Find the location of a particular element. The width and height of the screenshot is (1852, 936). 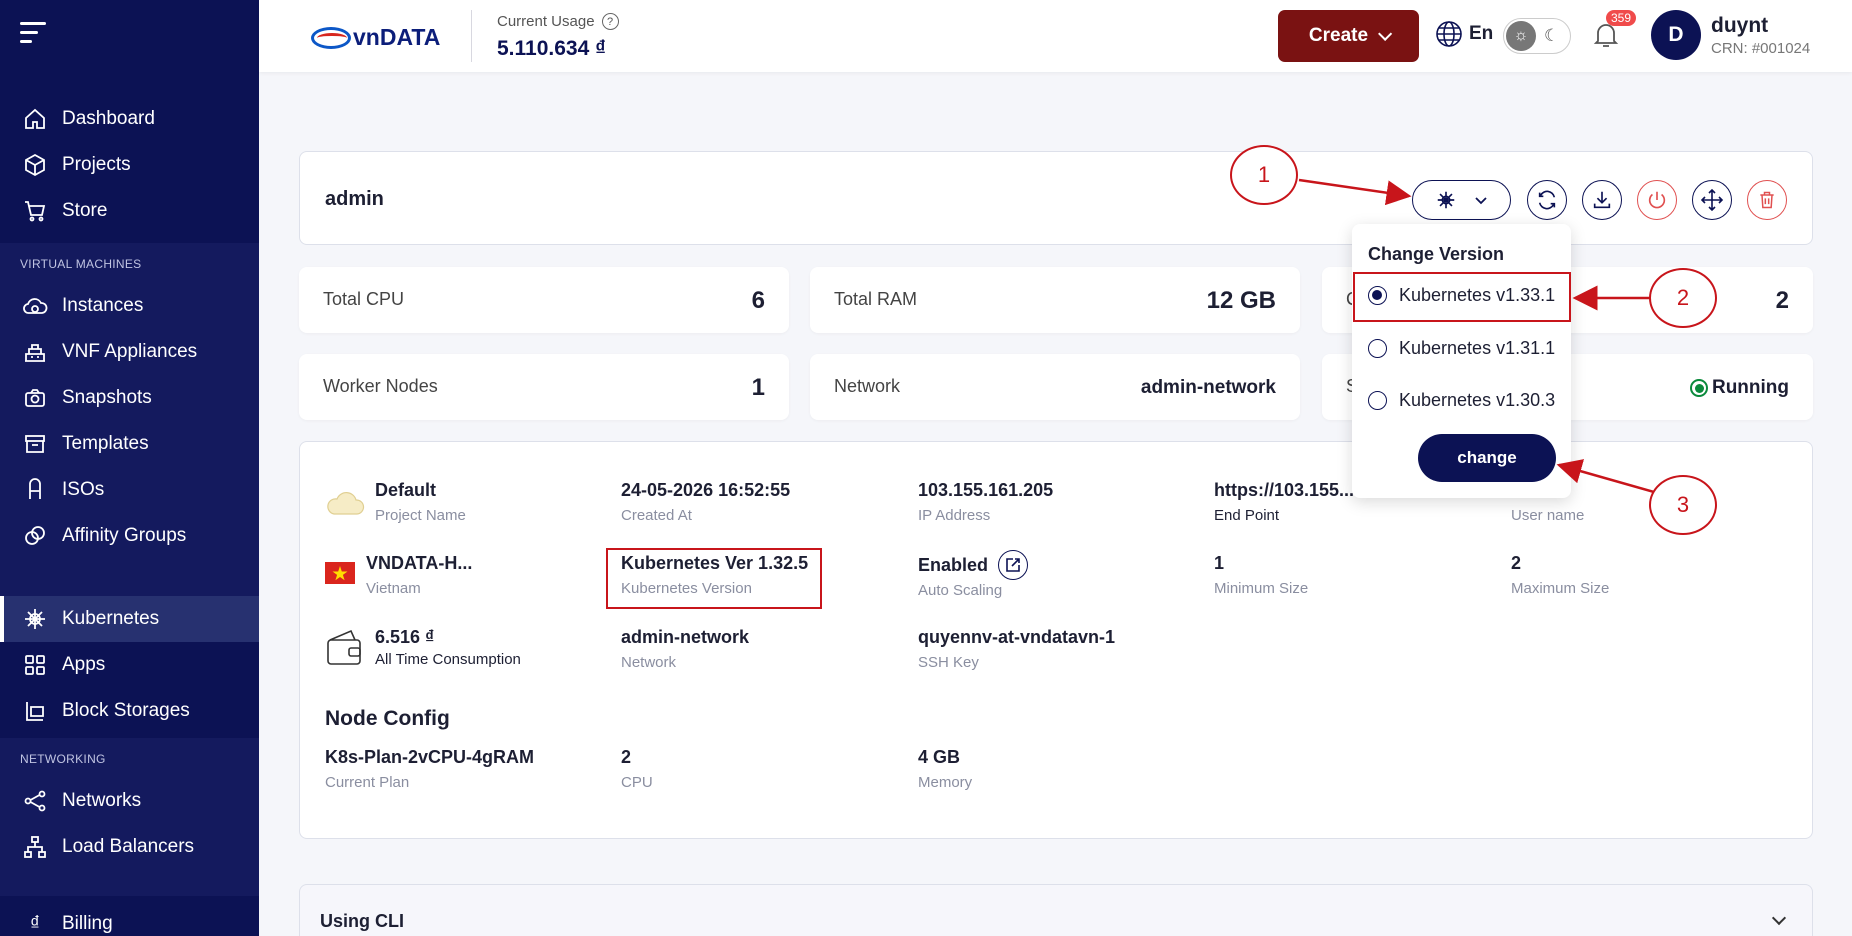

language-label: En is located at coordinates (1481, 33).